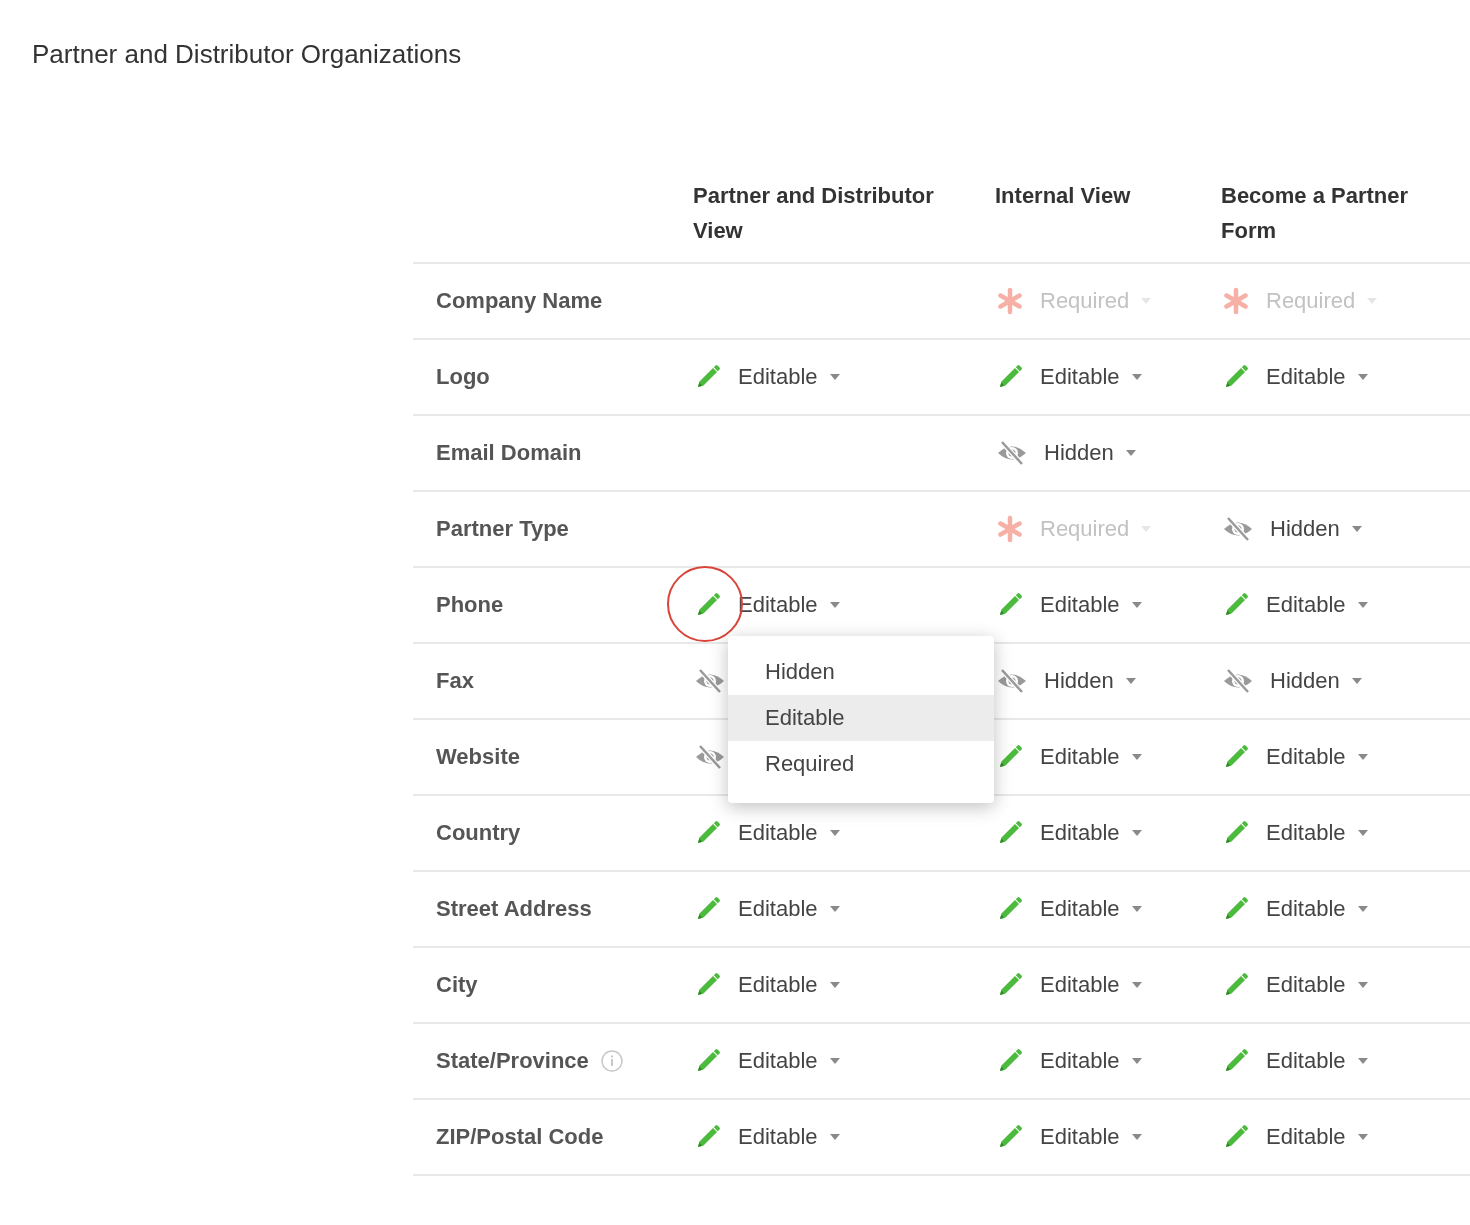 The height and width of the screenshot is (1225, 1470). Describe the element at coordinates (861, 672) in the screenshot. I see `menu-item: Hidden` at that location.